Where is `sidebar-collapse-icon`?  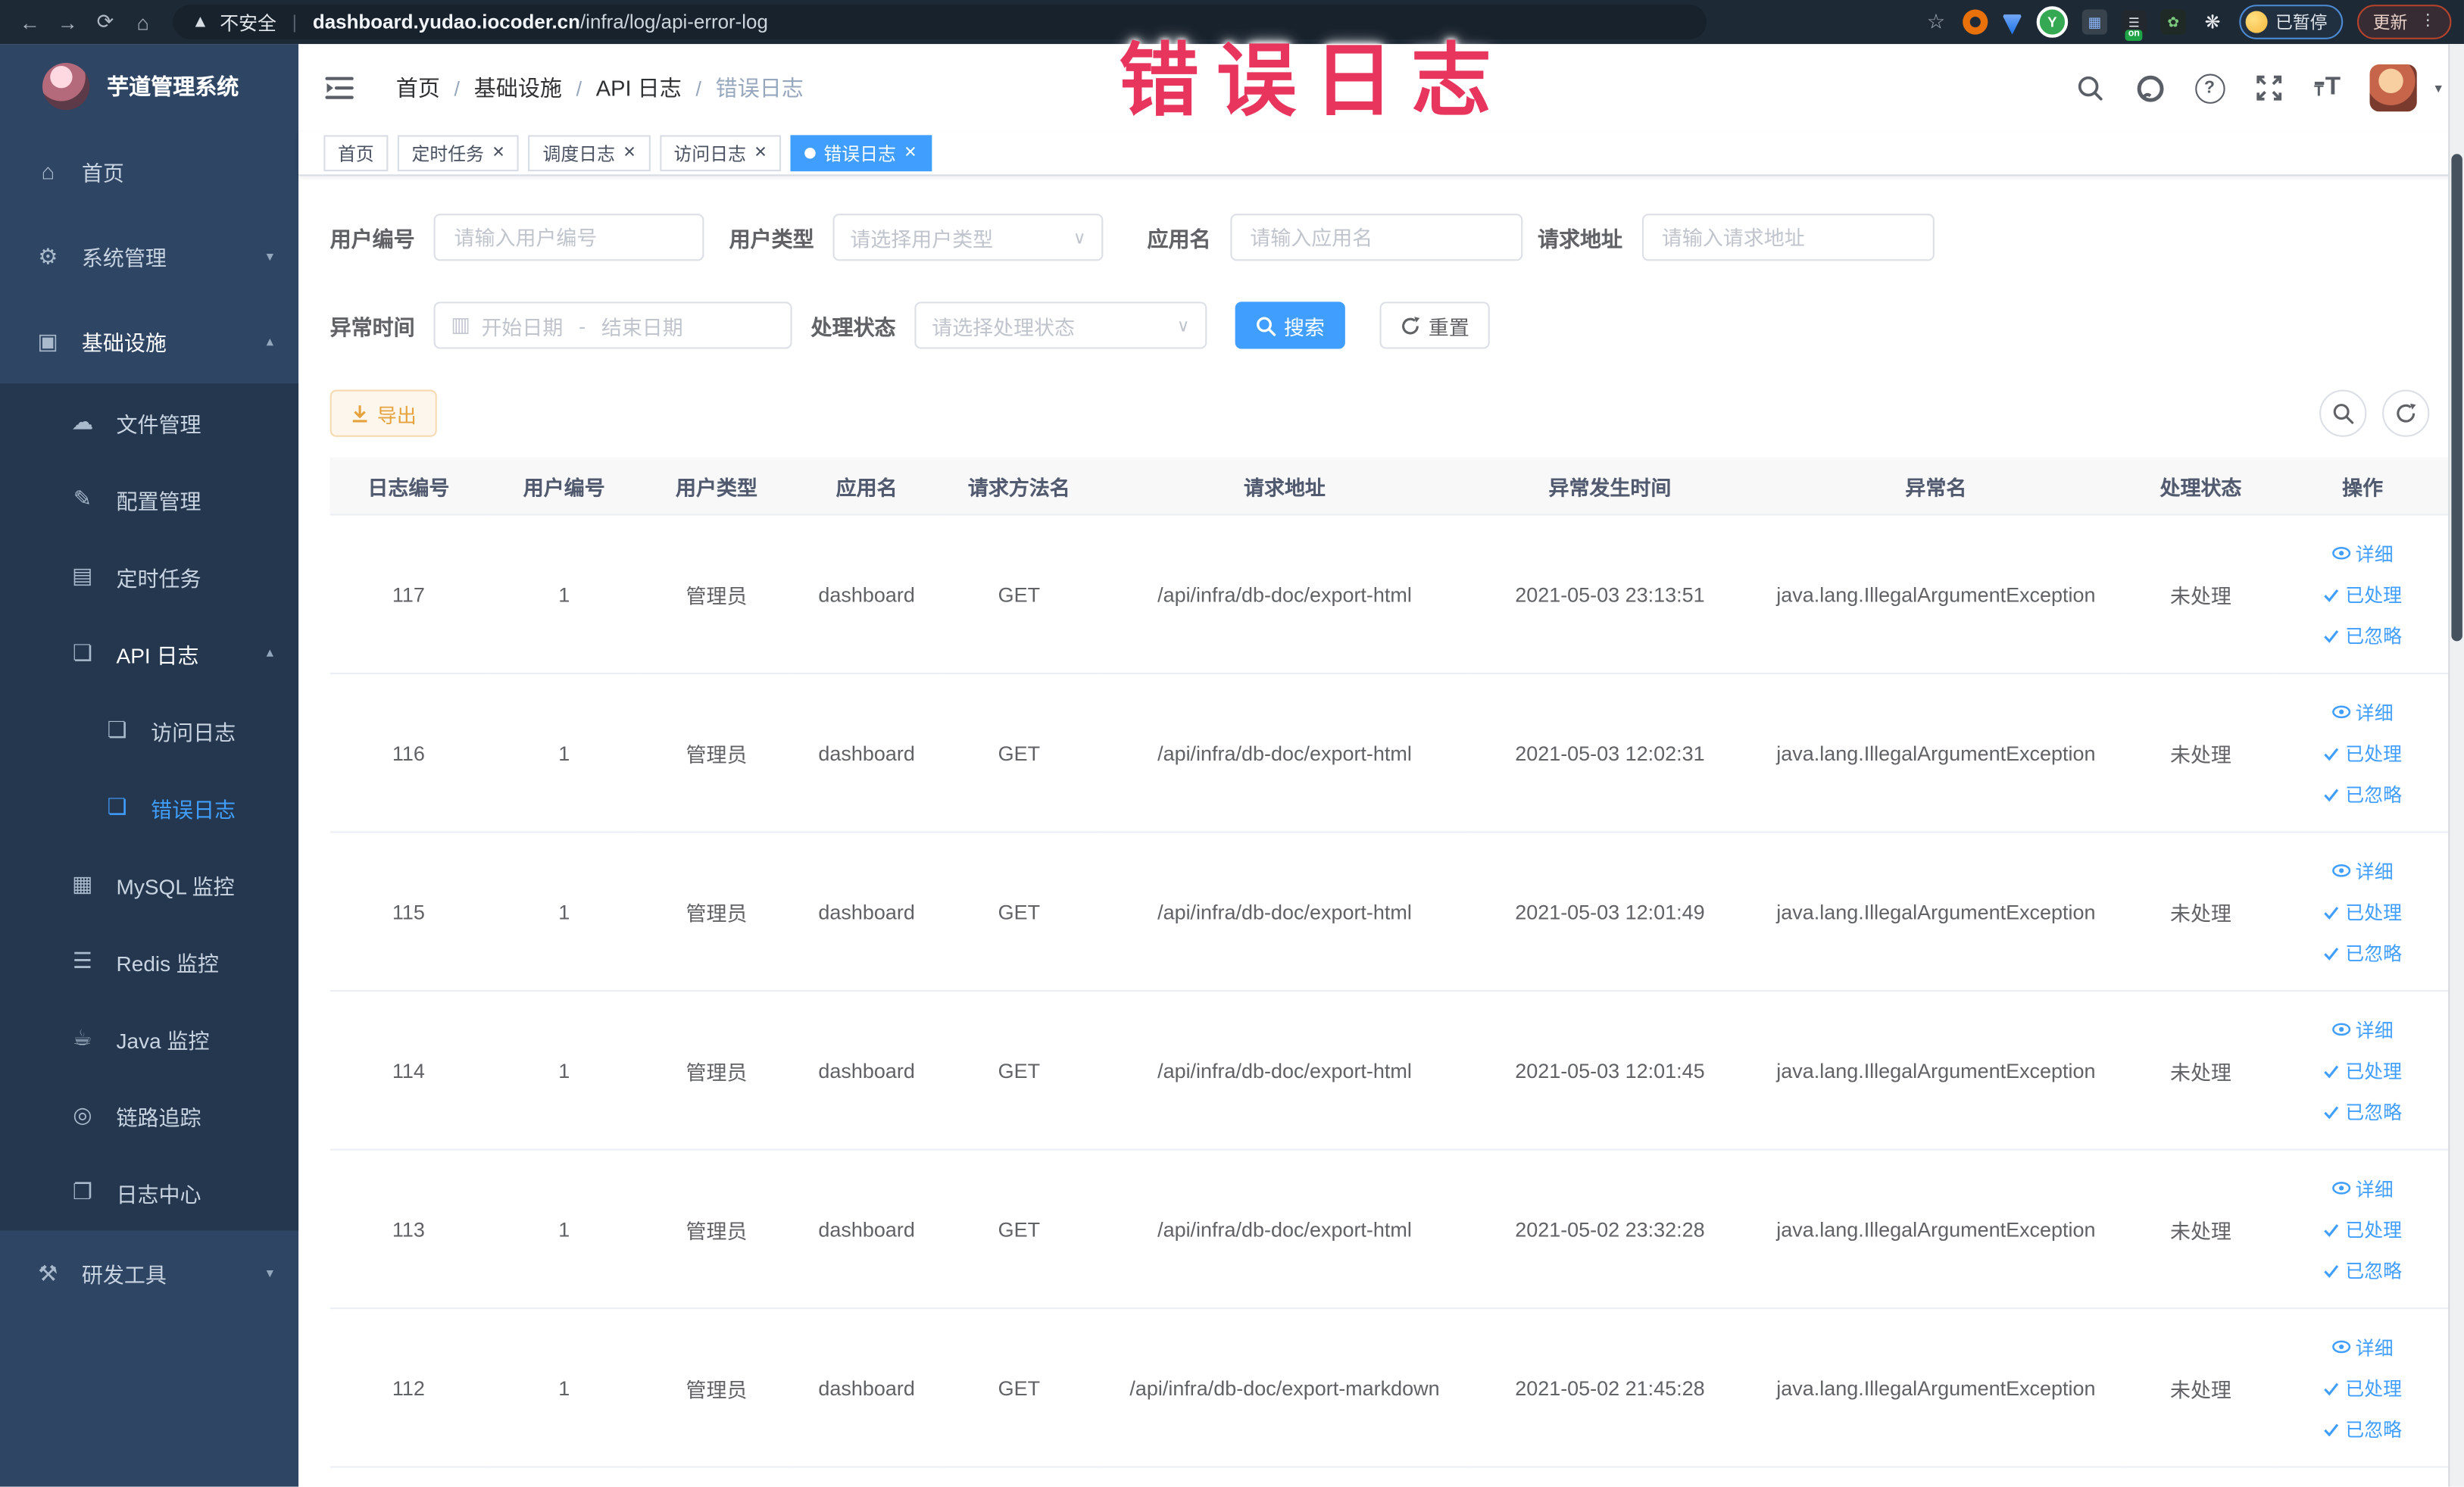
sidebar-collapse-icon is located at coordinates (338, 87).